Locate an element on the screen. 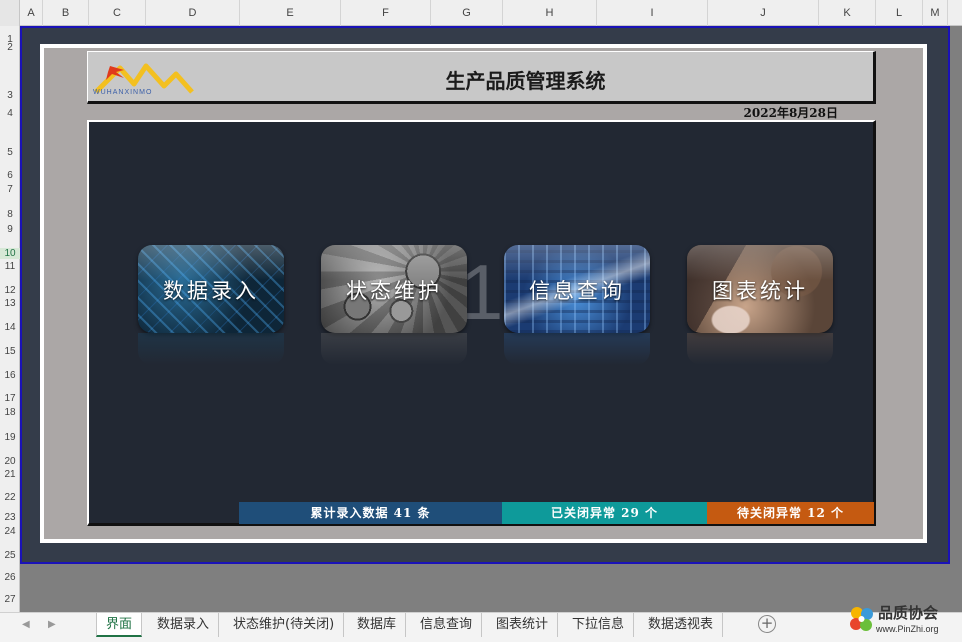 This screenshot has width=962, height=642. data-entry-button: 数据录入 is located at coordinates (211, 289).